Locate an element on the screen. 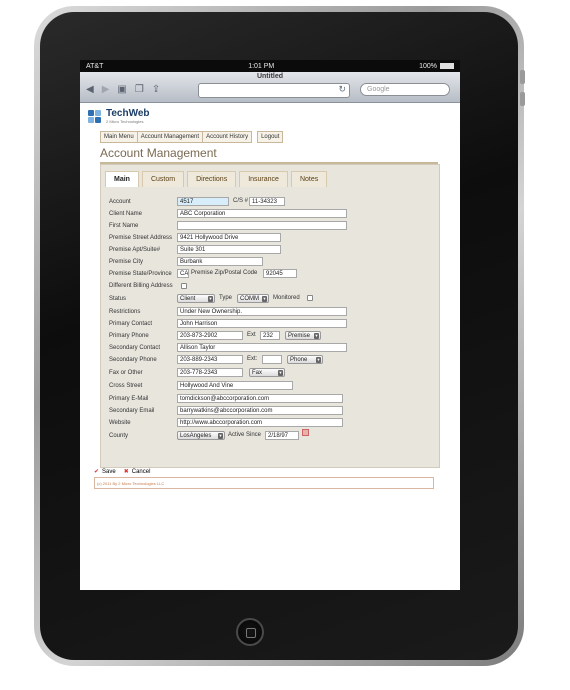  tab-insurance: Insurance is located at coordinates (263, 179).